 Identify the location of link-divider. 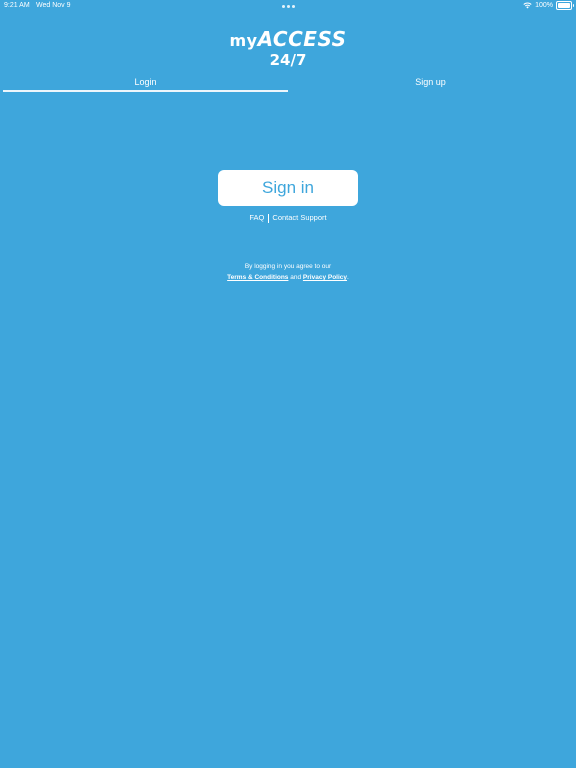
(269, 218).